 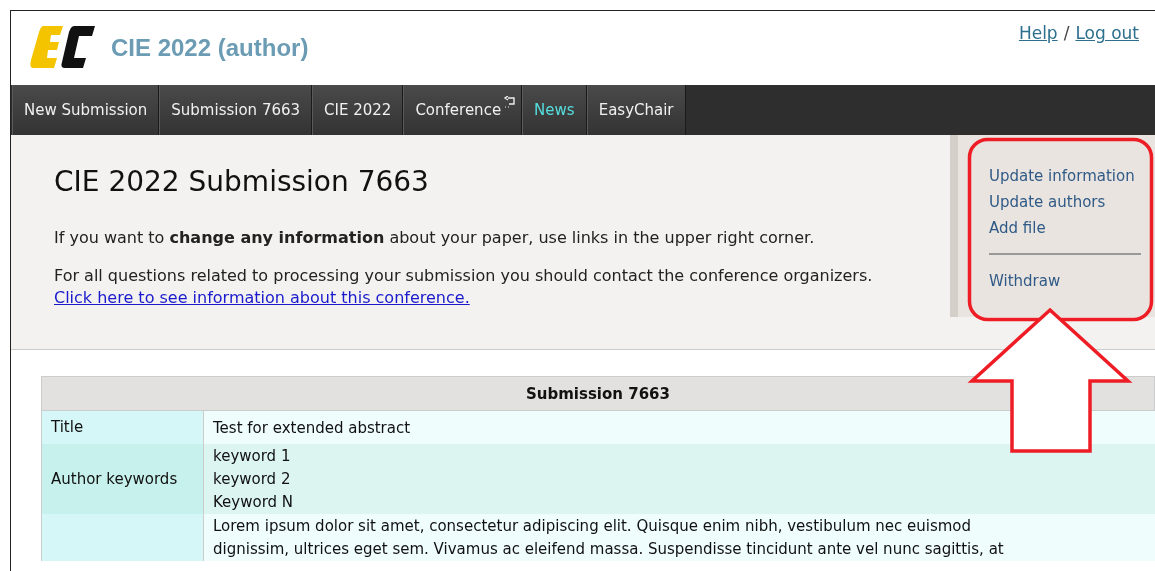 I want to click on nav-tab: CIE 2022, so click(x=358, y=110).